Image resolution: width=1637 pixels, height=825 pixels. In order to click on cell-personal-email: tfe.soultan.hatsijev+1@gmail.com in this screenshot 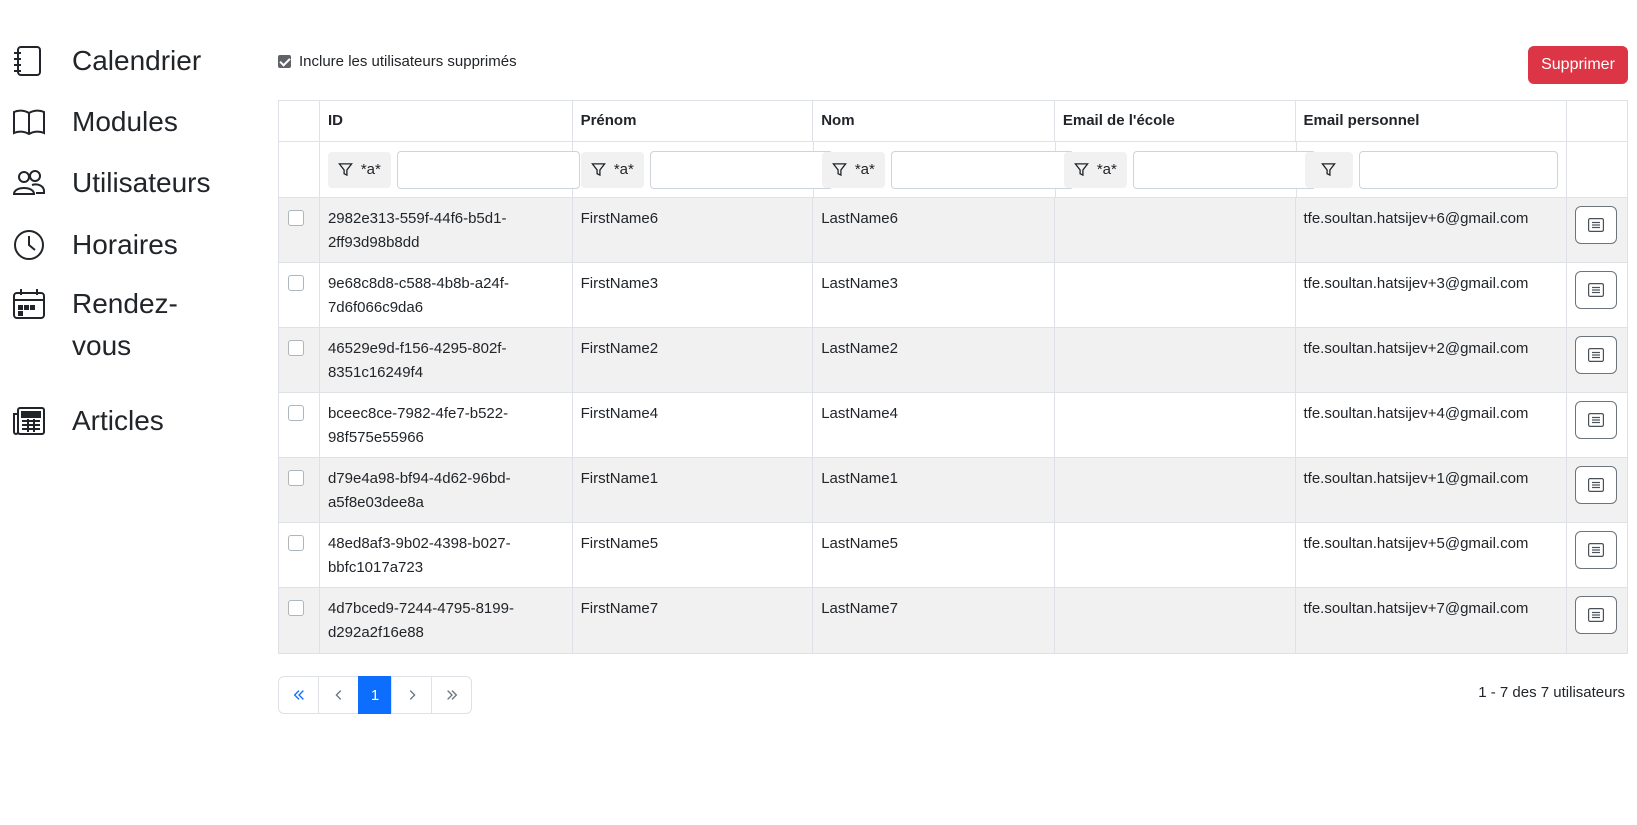, I will do `click(1432, 490)`.